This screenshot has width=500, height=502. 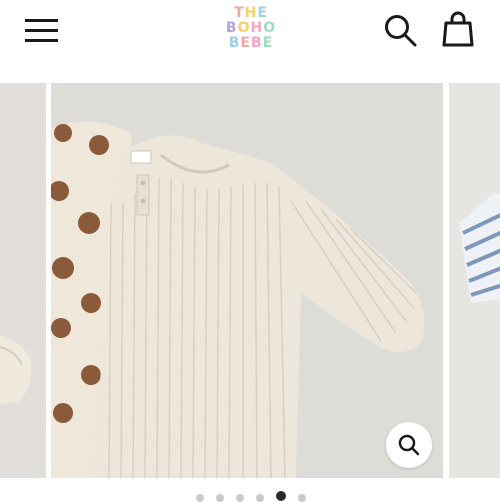 I want to click on zoom-magnifier-icon, so click(x=409, y=445).